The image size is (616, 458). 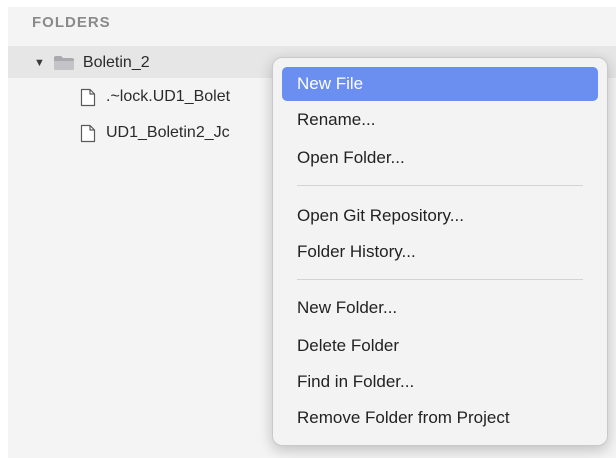 I want to click on file-name: UD1_Boletin2_Jc, so click(x=168, y=132).